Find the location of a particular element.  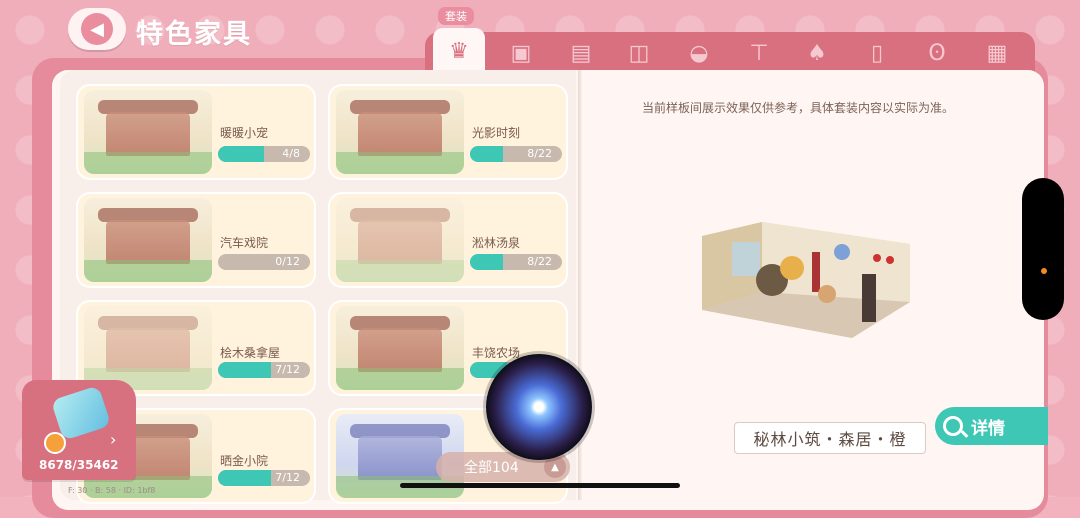

lamp-icon: ♠ is located at coordinates (817, 53).